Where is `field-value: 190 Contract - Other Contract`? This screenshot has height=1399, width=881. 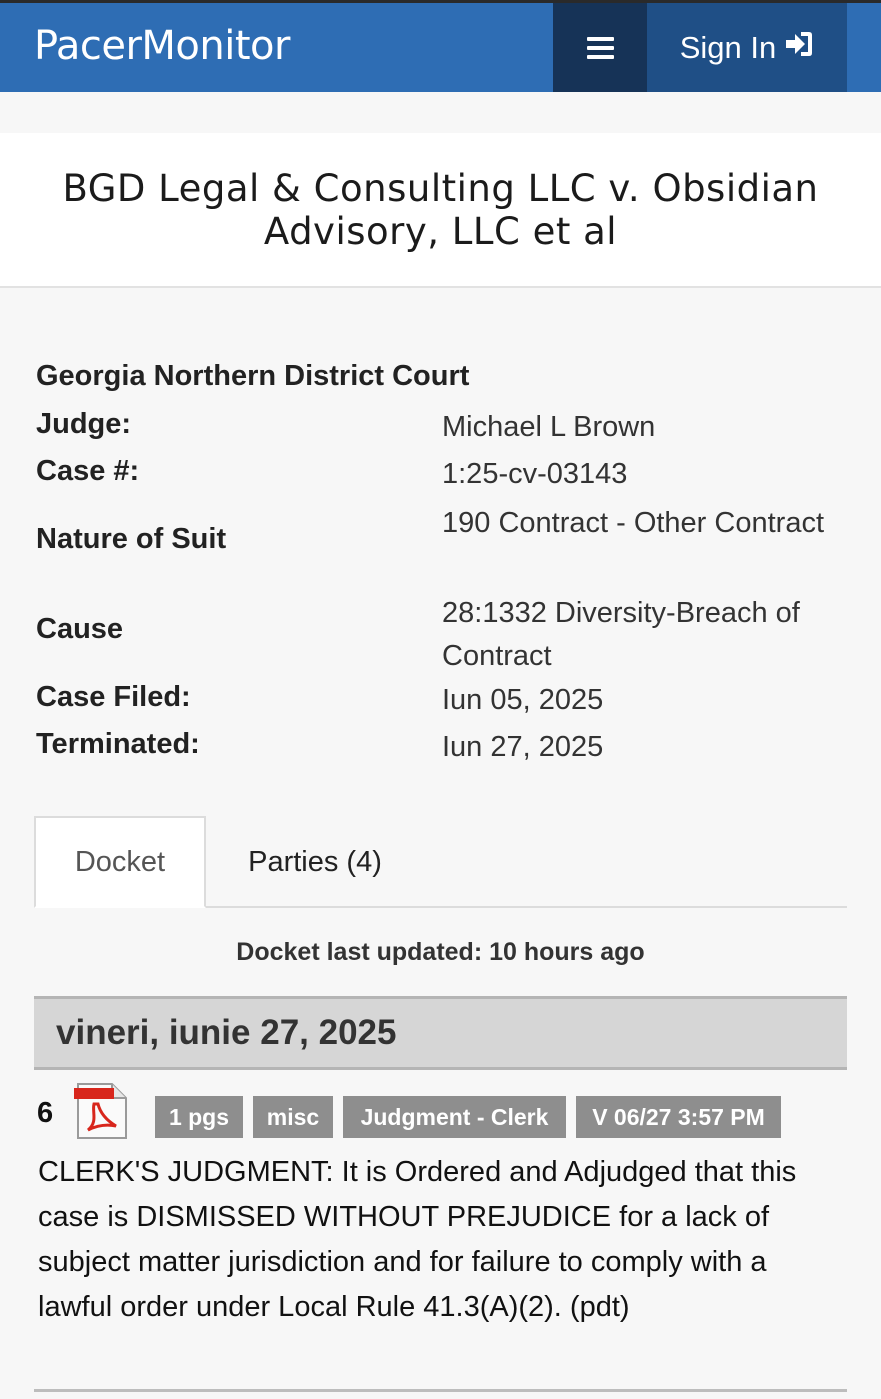 field-value: 190 Contract - Other Contract is located at coordinates (633, 523).